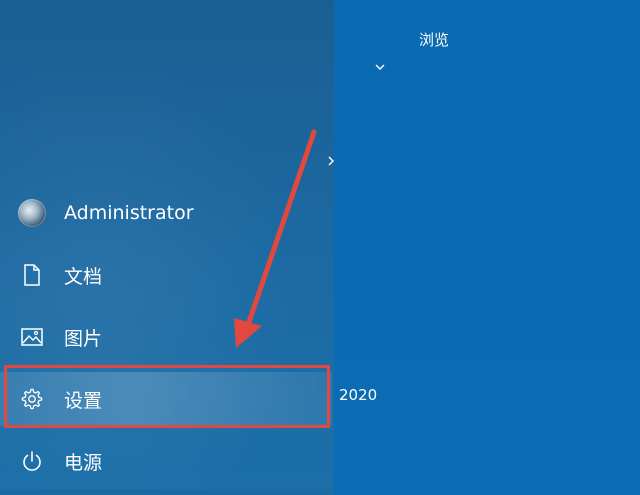  I want to click on menu-item-label: 图片, so click(83, 338).